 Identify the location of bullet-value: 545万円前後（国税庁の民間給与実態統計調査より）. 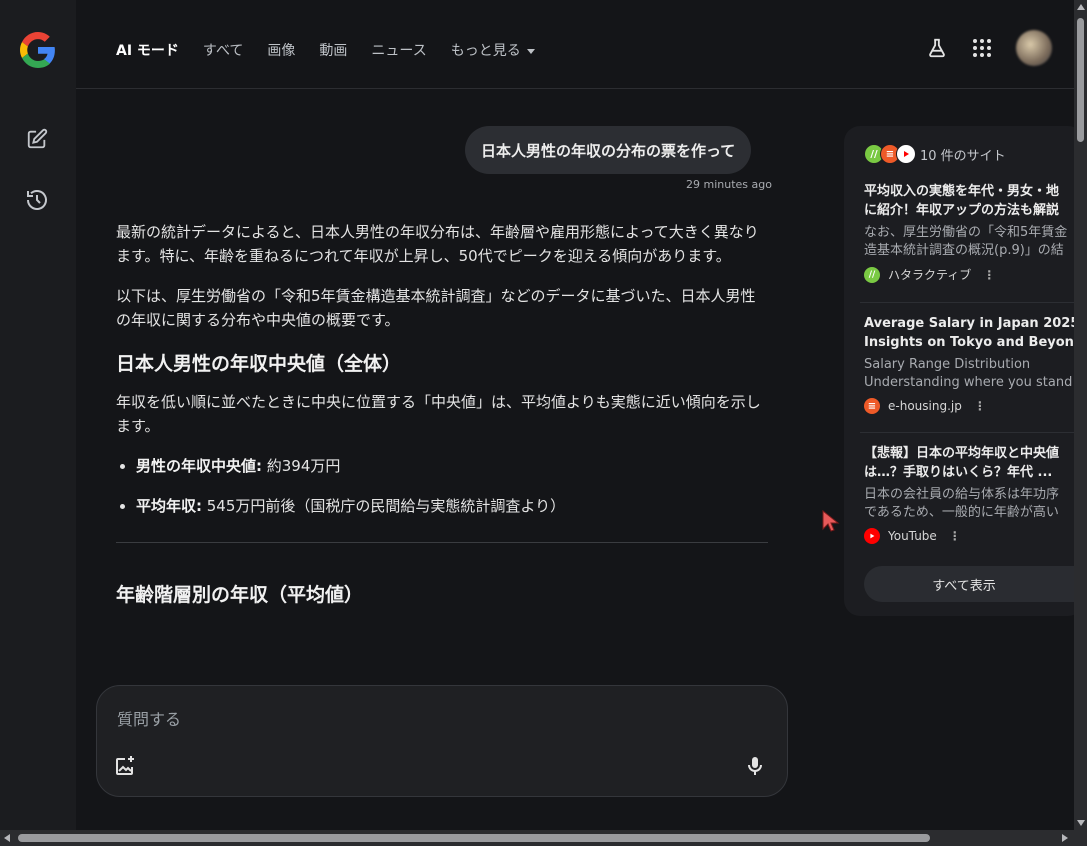
(384, 506).